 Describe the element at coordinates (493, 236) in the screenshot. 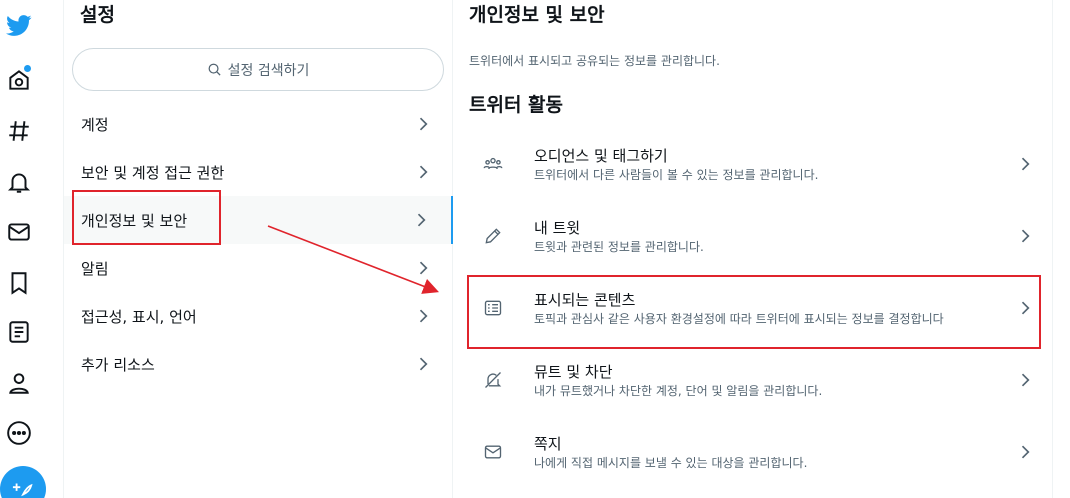

I see `pencil-icon` at that location.